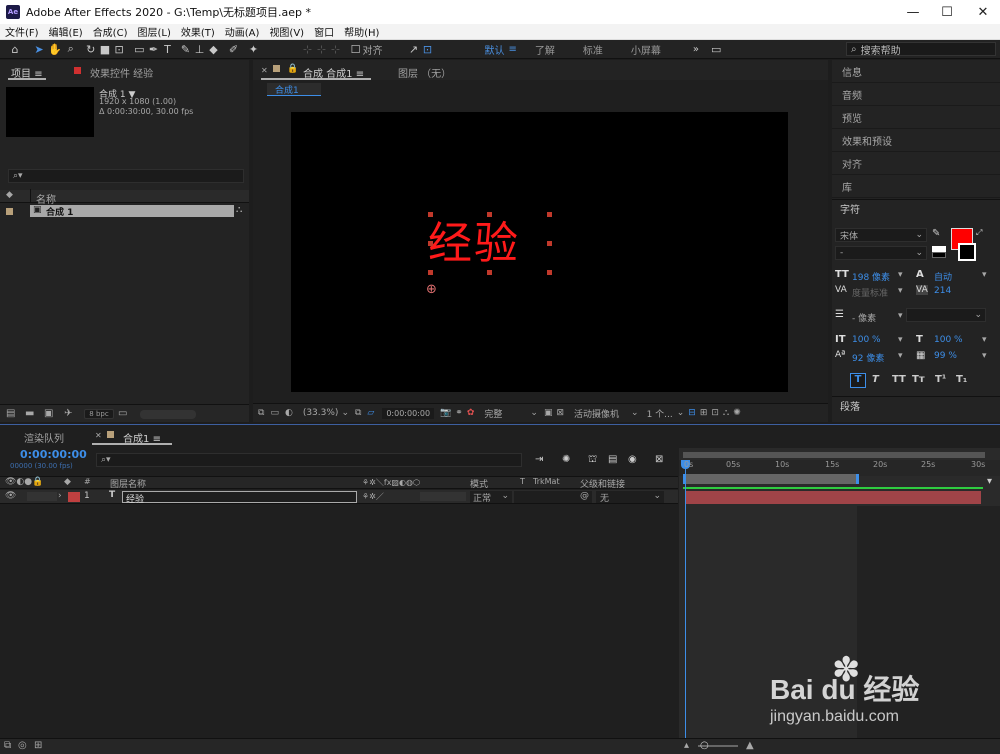 This screenshot has width=1000, height=754. What do you see at coordinates (686, 745) in the screenshot?
I see `zoom-out-icon: ▴` at bounding box center [686, 745].